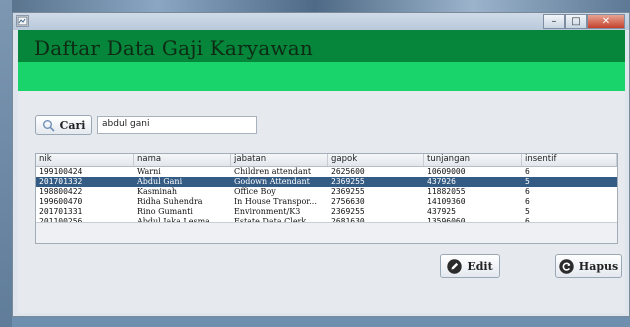  What do you see at coordinates (61, 201) in the screenshot?
I see `cell-nik: 199600470` at bounding box center [61, 201].